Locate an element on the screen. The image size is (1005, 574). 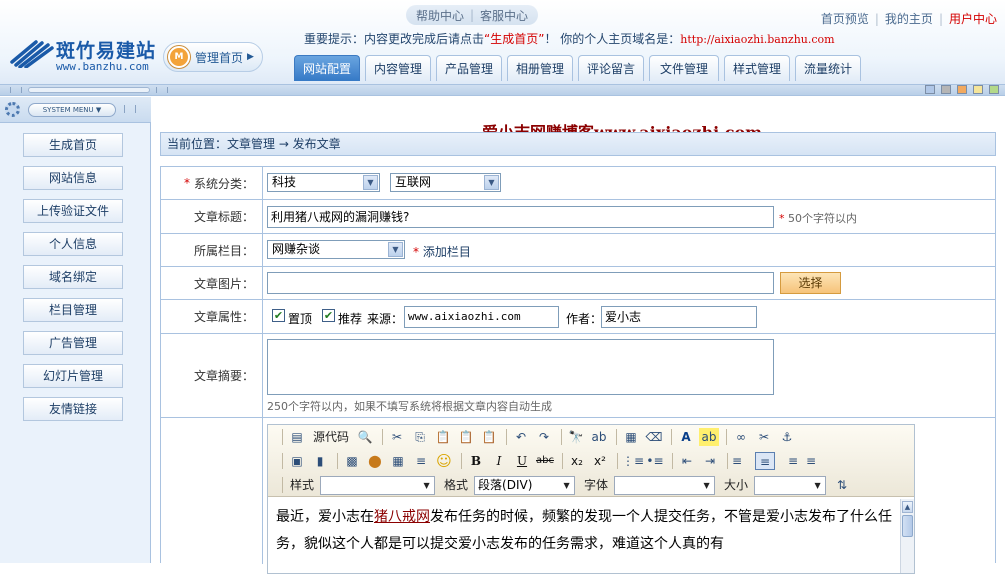
tab-comments: 评论留言 is located at coordinates (611, 68).